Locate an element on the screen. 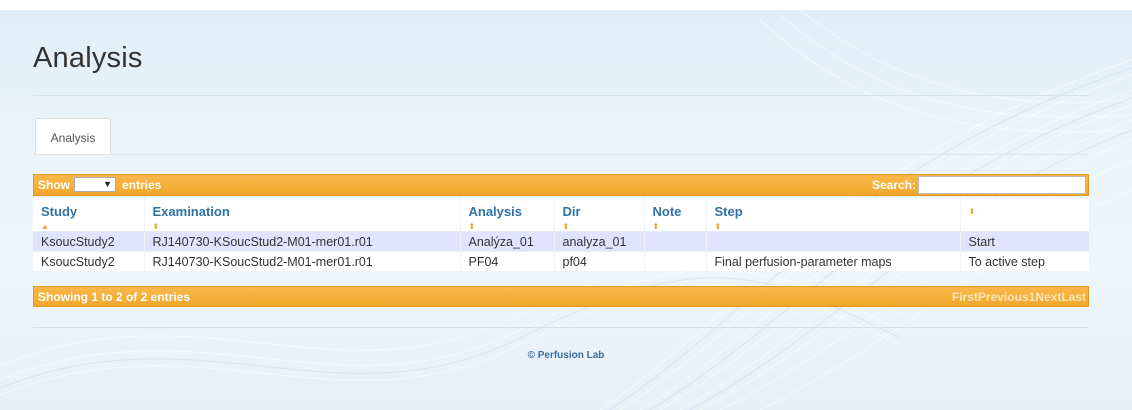 This screenshot has width=1132, height=410. column-header-dir: Dir ⬍ is located at coordinates (599, 215).